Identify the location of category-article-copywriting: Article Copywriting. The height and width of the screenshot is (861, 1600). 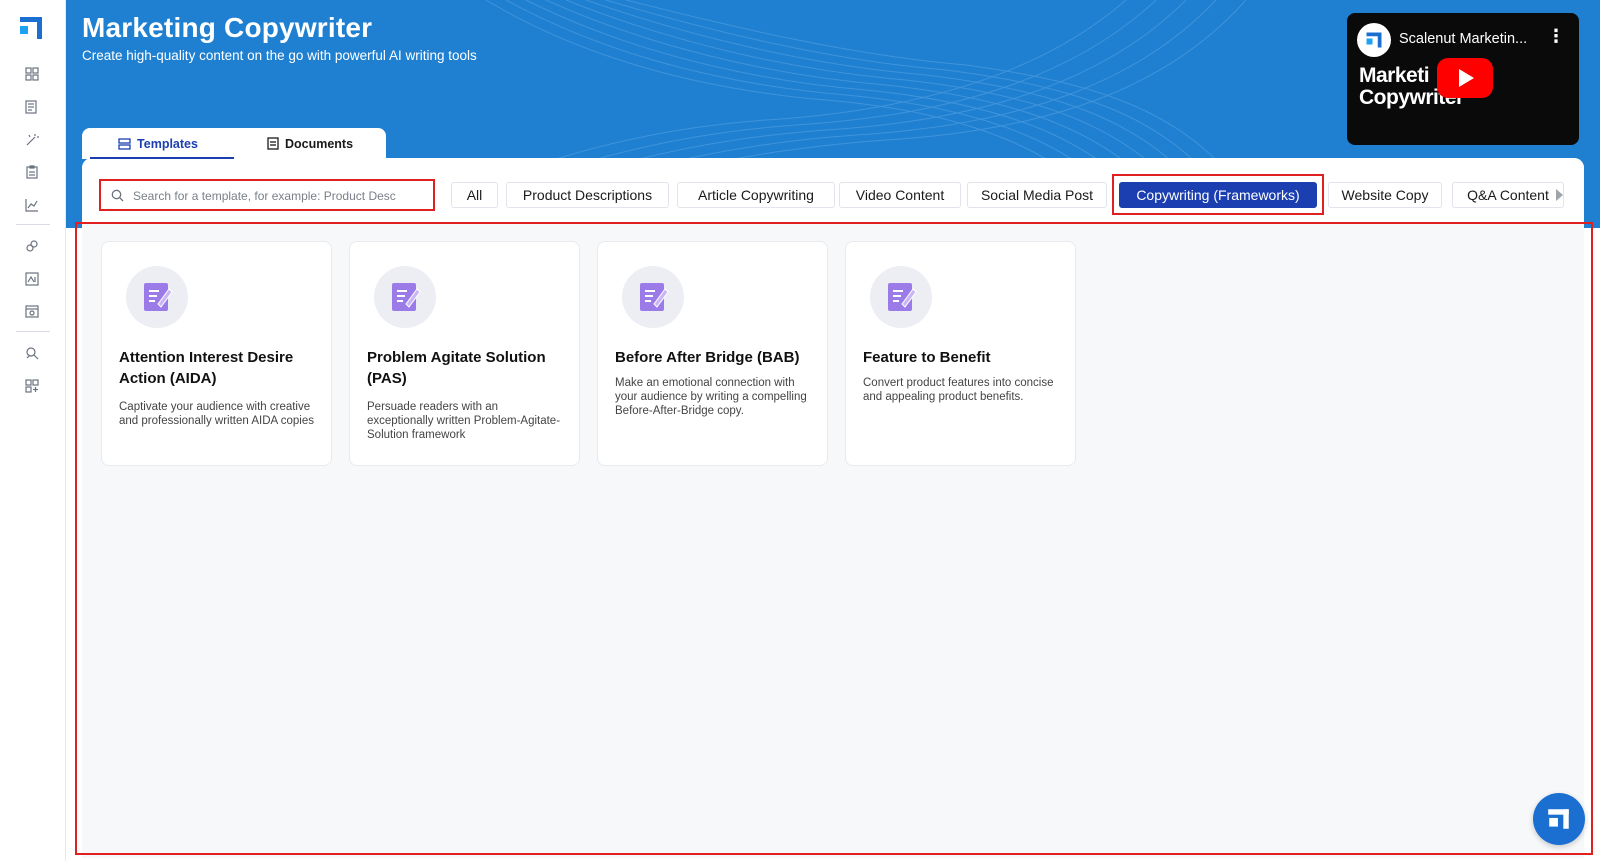
(756, 195).